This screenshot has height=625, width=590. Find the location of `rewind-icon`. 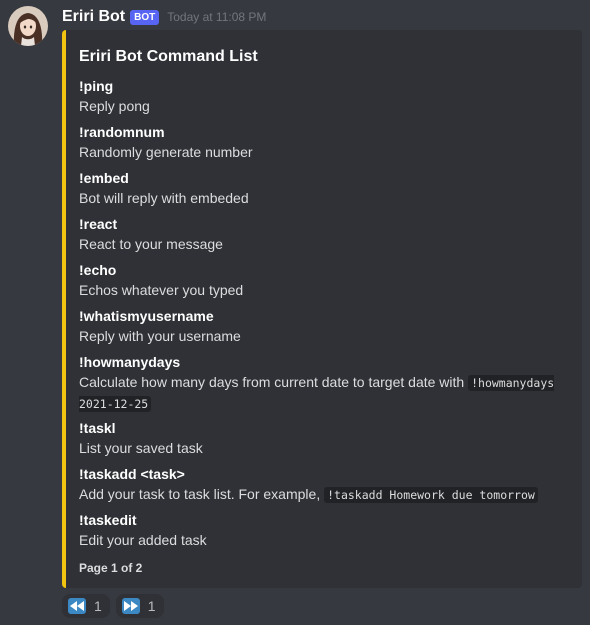

rewind-icon is located at coordinates (77, 606).